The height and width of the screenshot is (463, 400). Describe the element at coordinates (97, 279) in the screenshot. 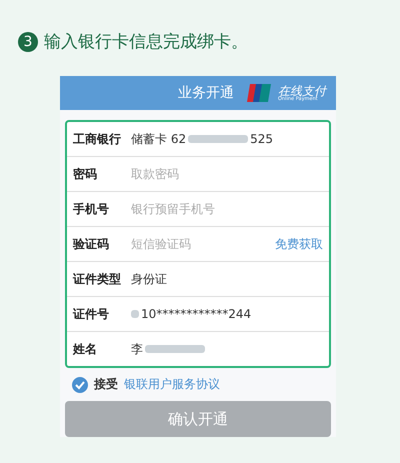

I see `field-label: 证件类型` at that location.